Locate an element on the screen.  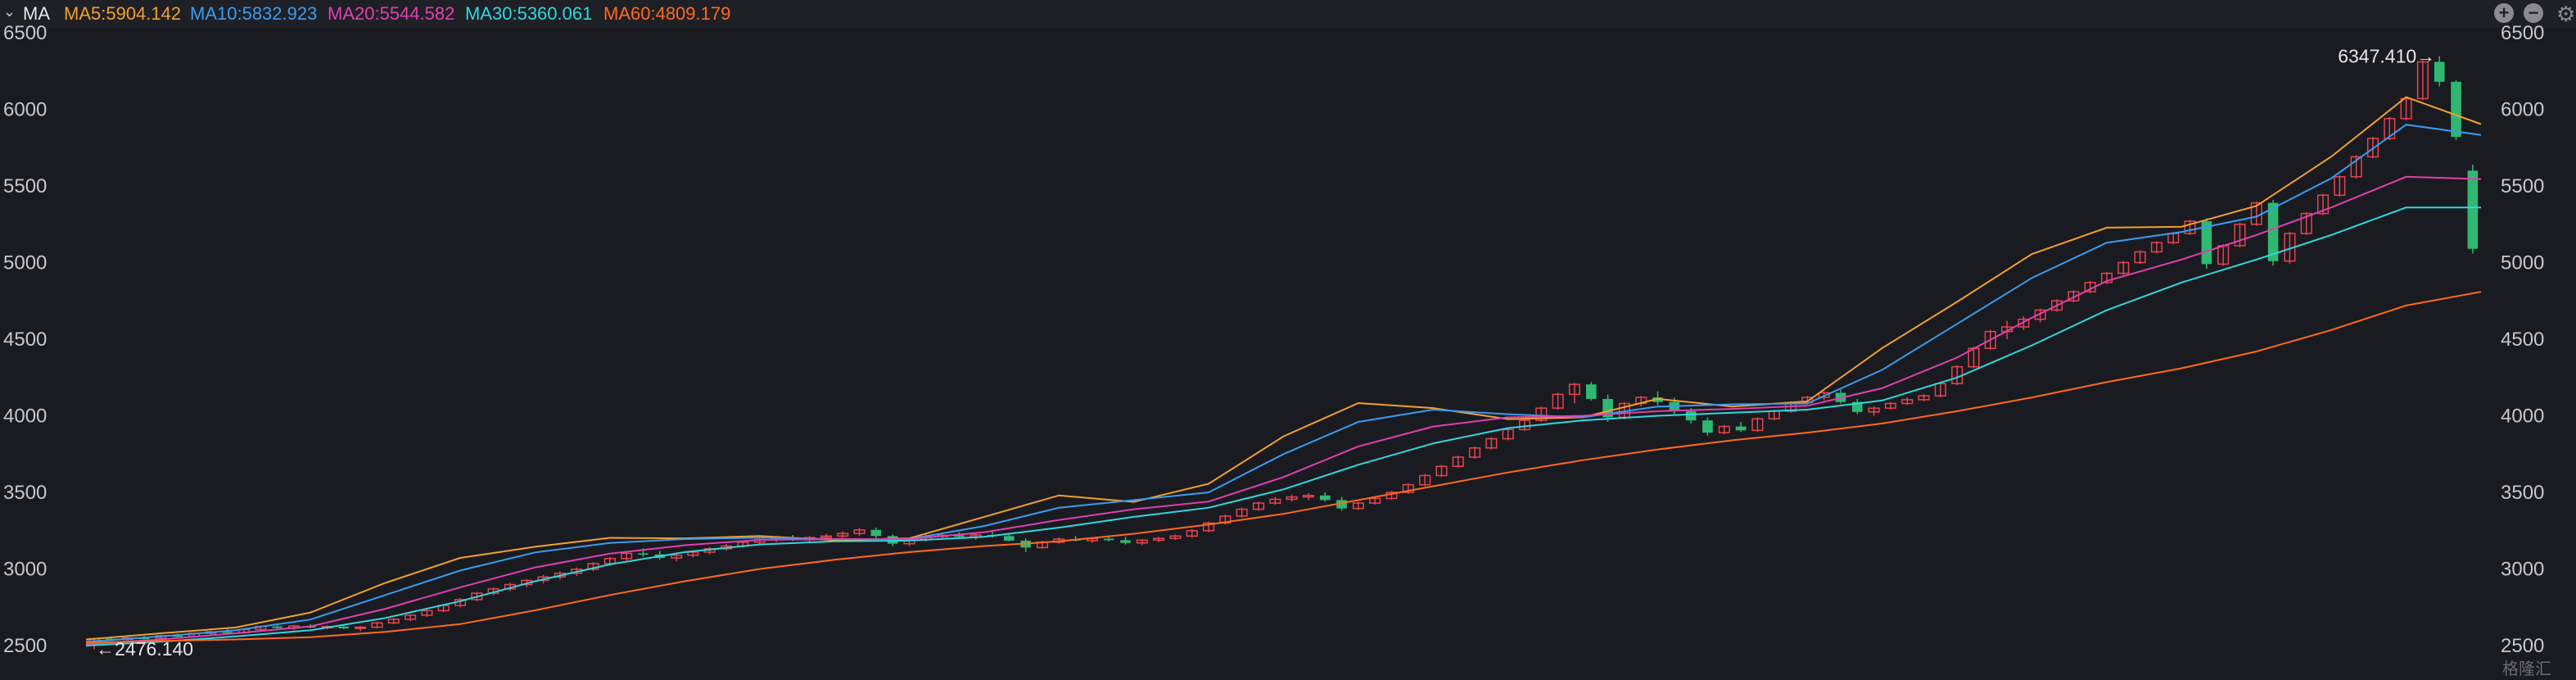
y-tick-right: 4500 is located at coordinates (2522, 340).